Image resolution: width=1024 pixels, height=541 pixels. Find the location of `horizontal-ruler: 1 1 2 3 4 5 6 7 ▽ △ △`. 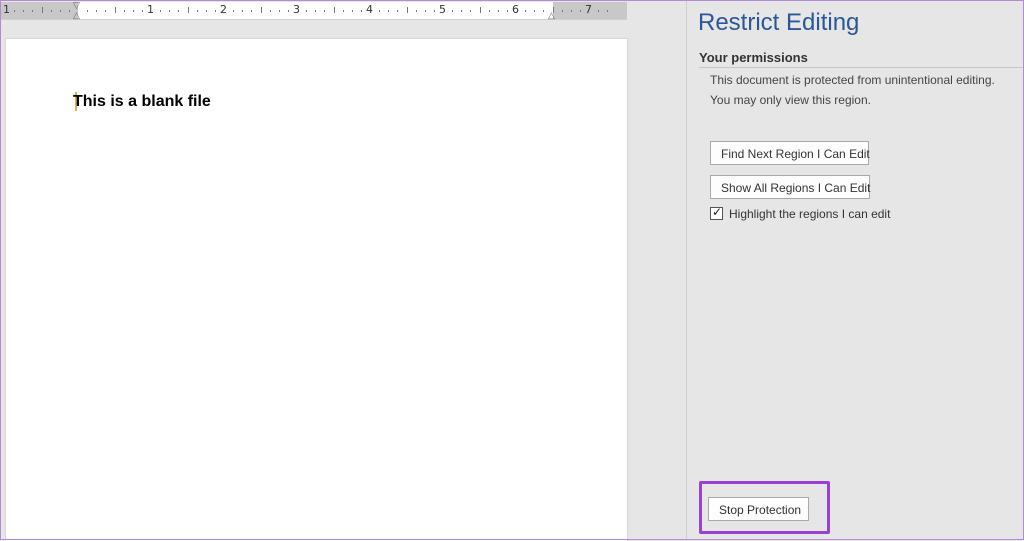

horizontal-ruler: 1 1 2 3 4 5 6 7 ▽ △ △ is located at coordinates (313, 10).